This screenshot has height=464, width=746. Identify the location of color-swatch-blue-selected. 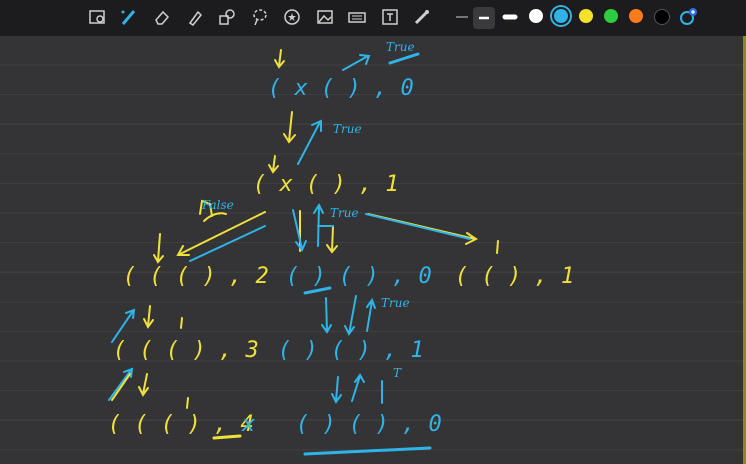
(561, 16).